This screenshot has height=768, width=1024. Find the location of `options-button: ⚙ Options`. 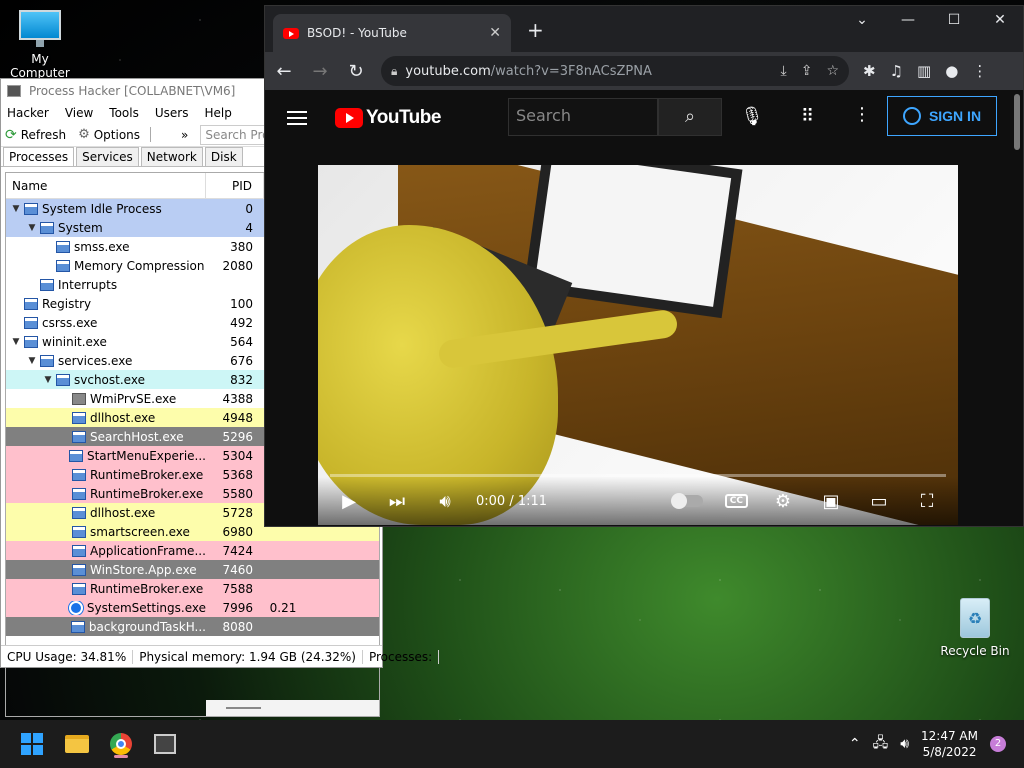

options-button: ⚙ Options is located at coordinates (115, 134).